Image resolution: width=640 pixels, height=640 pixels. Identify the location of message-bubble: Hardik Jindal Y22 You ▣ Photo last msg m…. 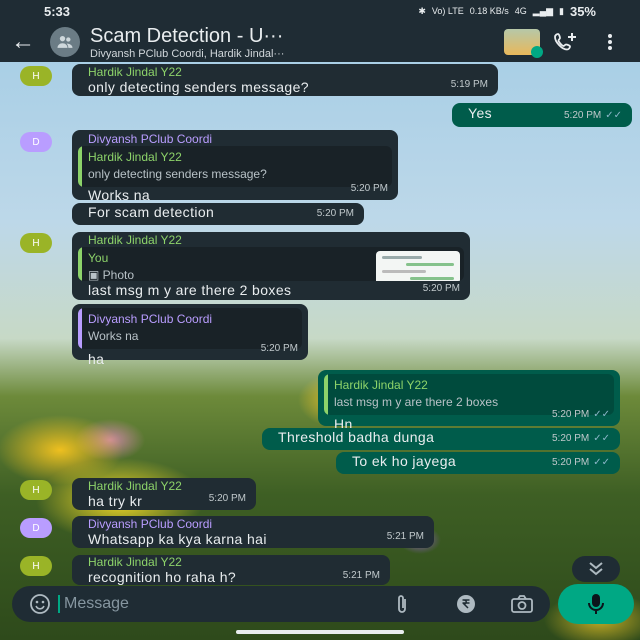
(271, 266).